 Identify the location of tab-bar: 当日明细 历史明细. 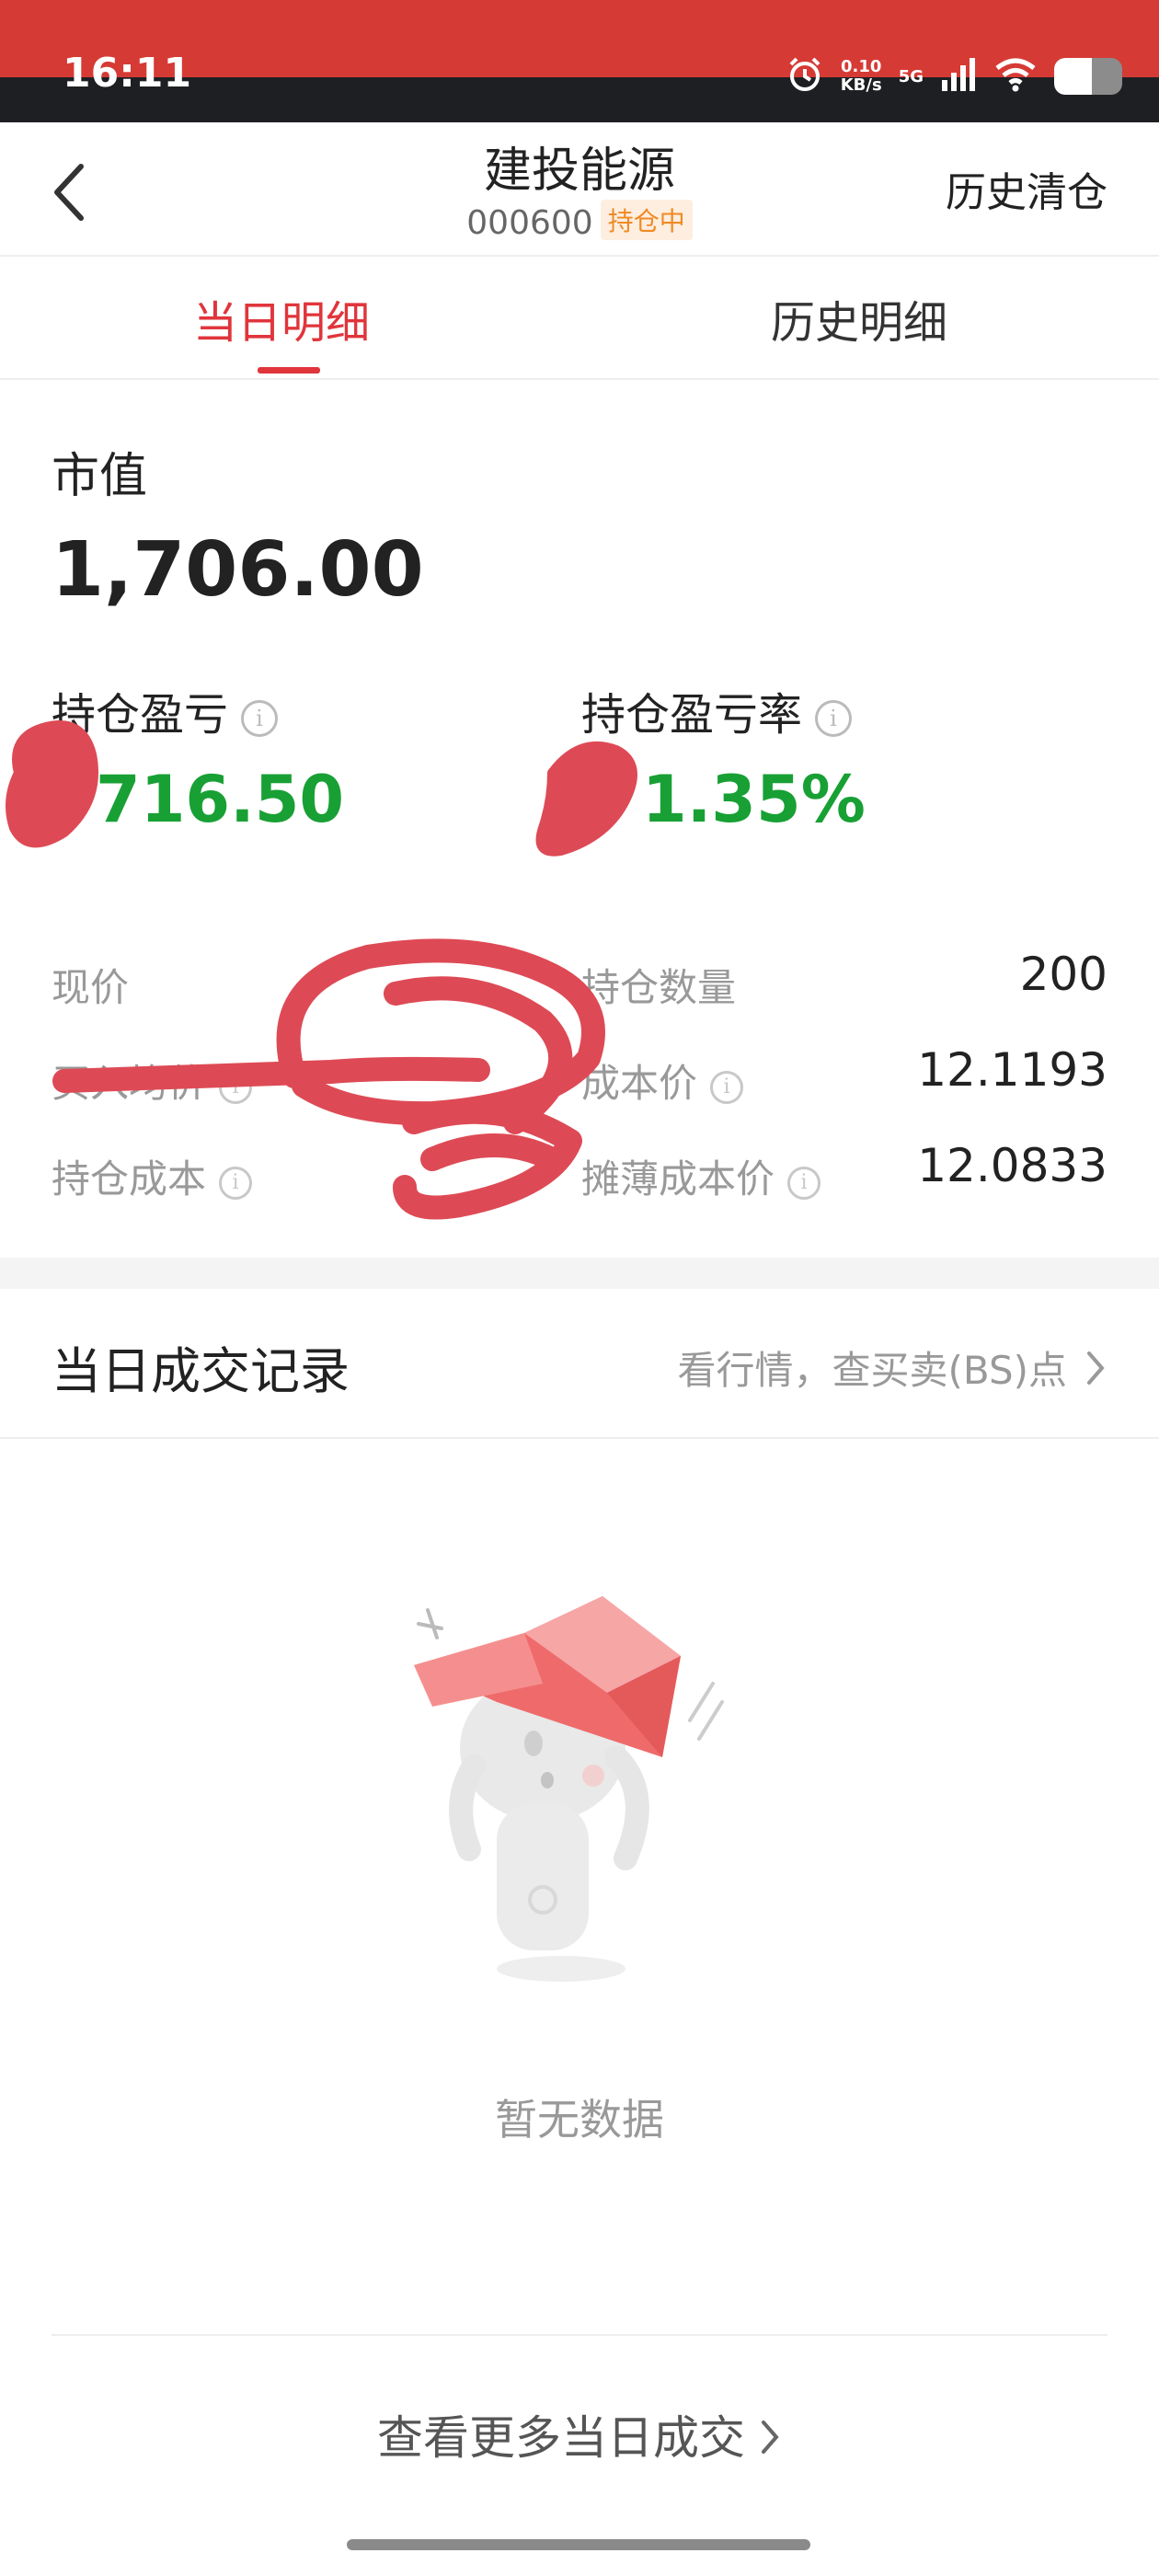
(579, 319).